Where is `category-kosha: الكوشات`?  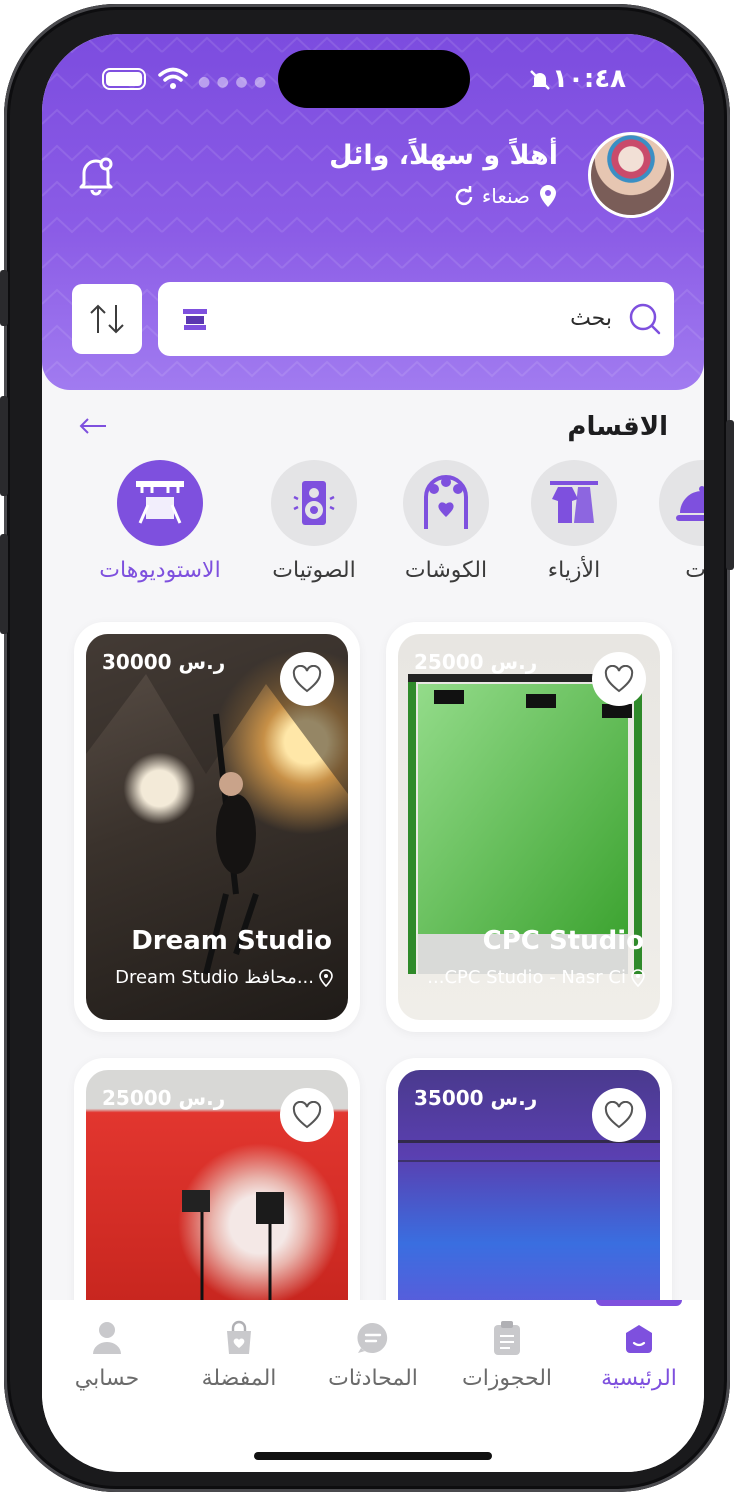
category-kosha: الكوشات is located at coordinates (446, 521).